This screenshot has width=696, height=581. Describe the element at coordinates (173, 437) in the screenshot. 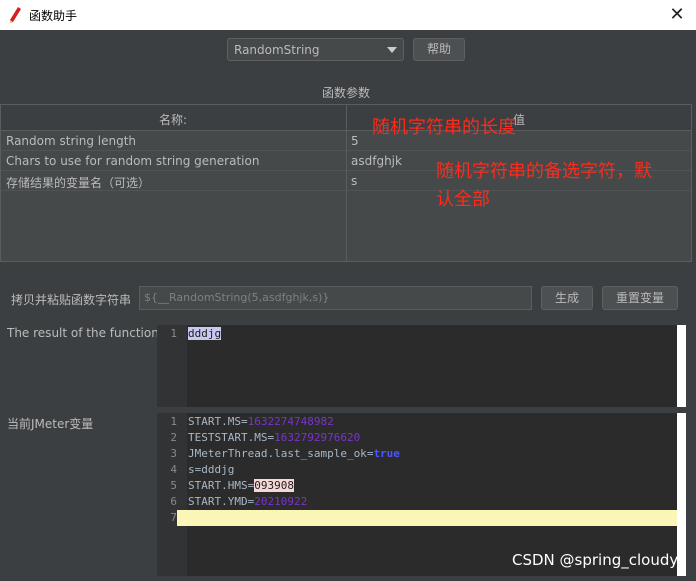

I see `line-number: 2` at that location.